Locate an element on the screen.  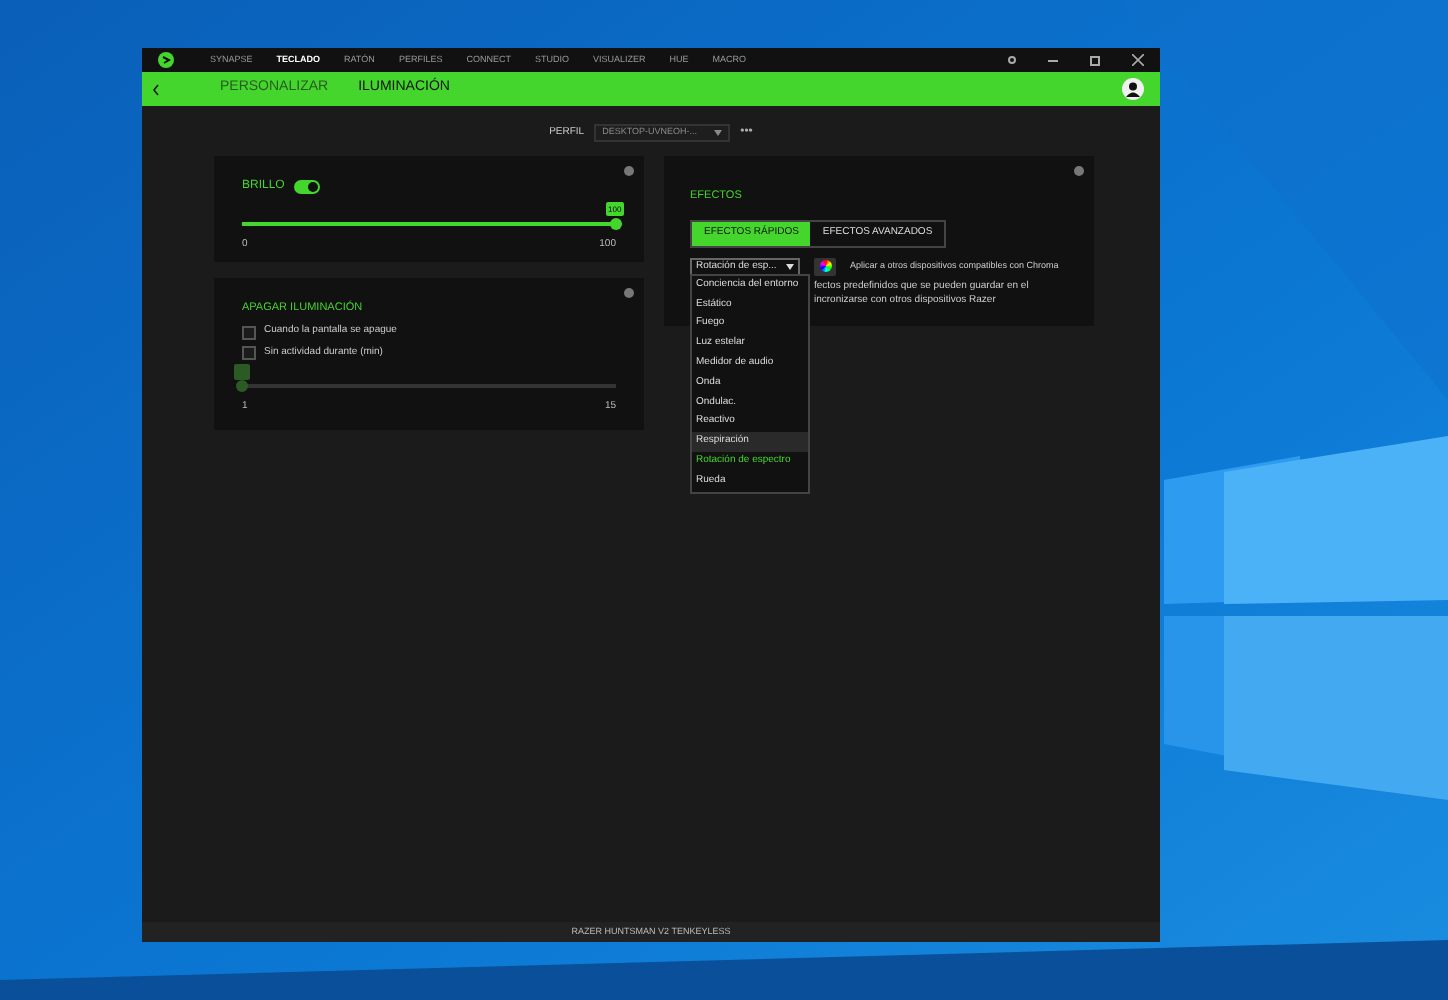
chroma-icon is located at coordinates (825, 266).